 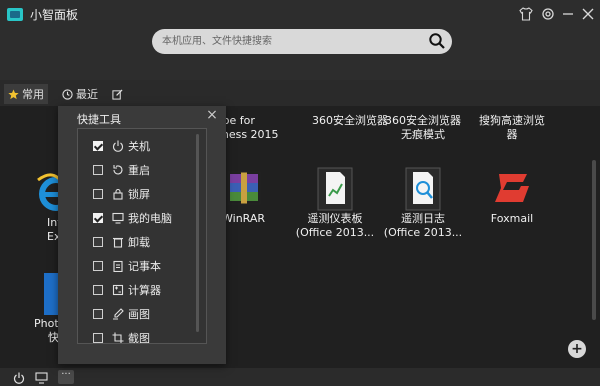 I want to click on close-icon, so click(x=588, y=14).